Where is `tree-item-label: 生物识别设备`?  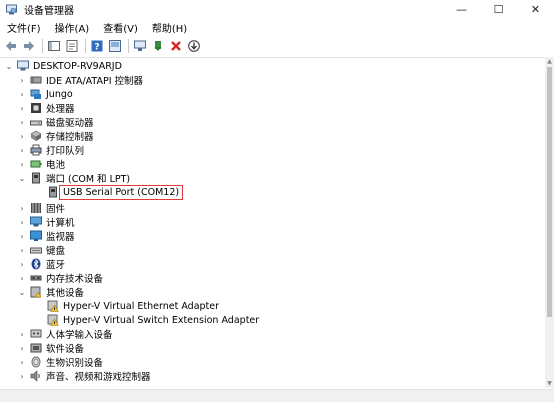
tree-item-label: 生物识别设备 is located at coordinates (75, 363).